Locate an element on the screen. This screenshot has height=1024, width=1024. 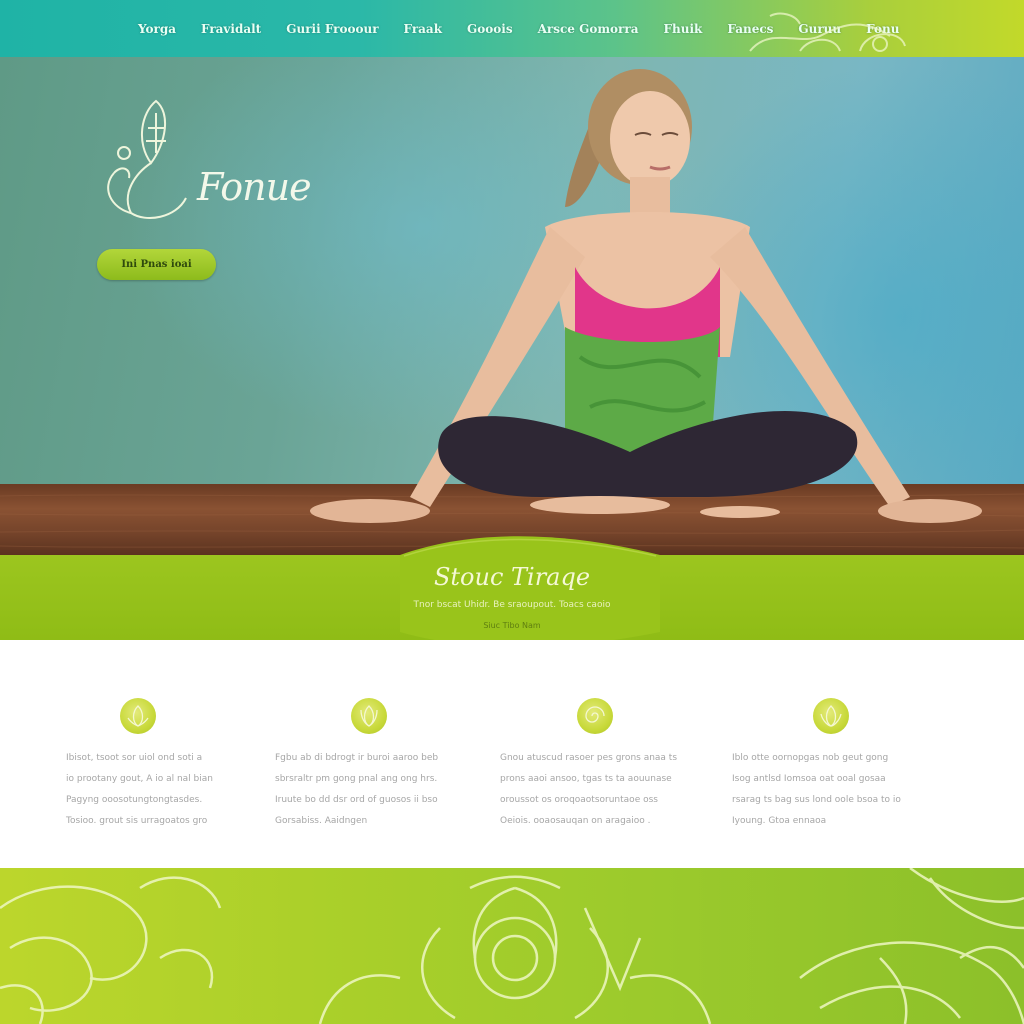
feature-line: rsarag ts bag sus lond oole bsoa to io is located at coordinates (816, 800).